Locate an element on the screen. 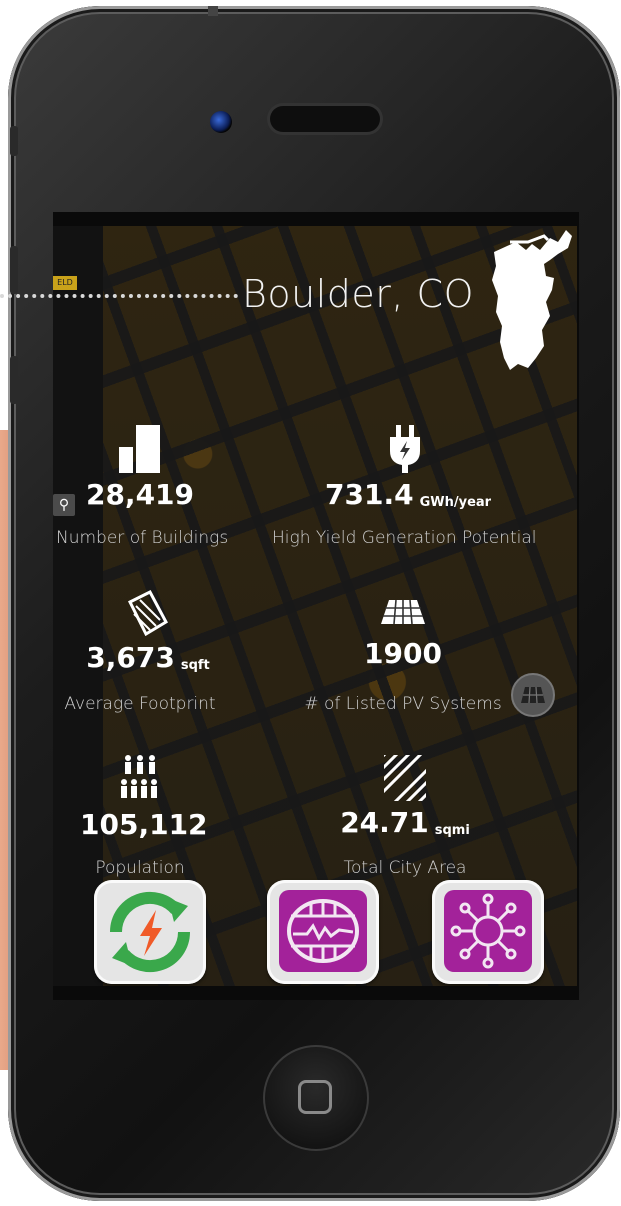  stat-value: 3,673 sqft is located at coordinates (148, 657).